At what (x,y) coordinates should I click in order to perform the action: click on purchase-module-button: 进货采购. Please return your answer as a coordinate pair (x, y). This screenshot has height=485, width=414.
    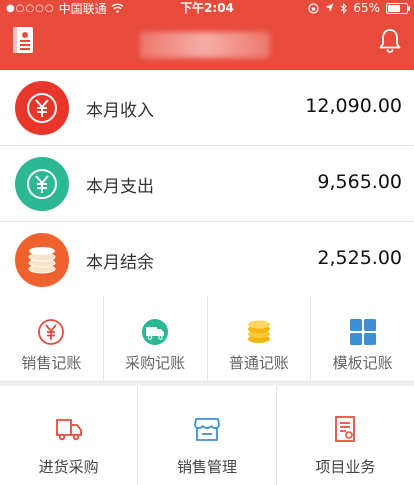
    Looking at the image, I should click on (69, 435).